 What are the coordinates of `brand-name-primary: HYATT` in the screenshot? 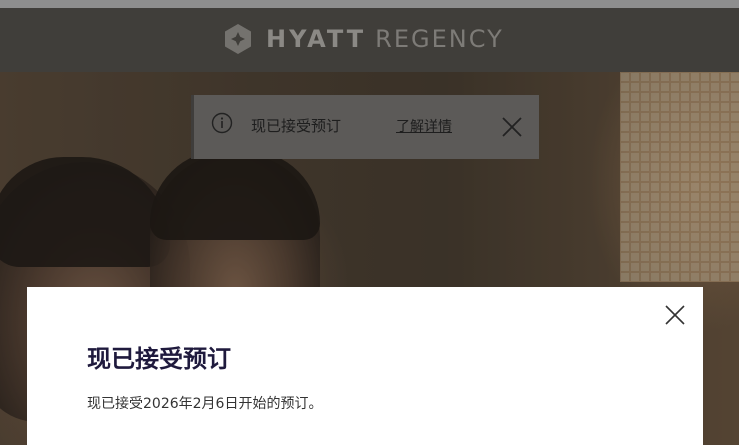 It's located at (316, 39).